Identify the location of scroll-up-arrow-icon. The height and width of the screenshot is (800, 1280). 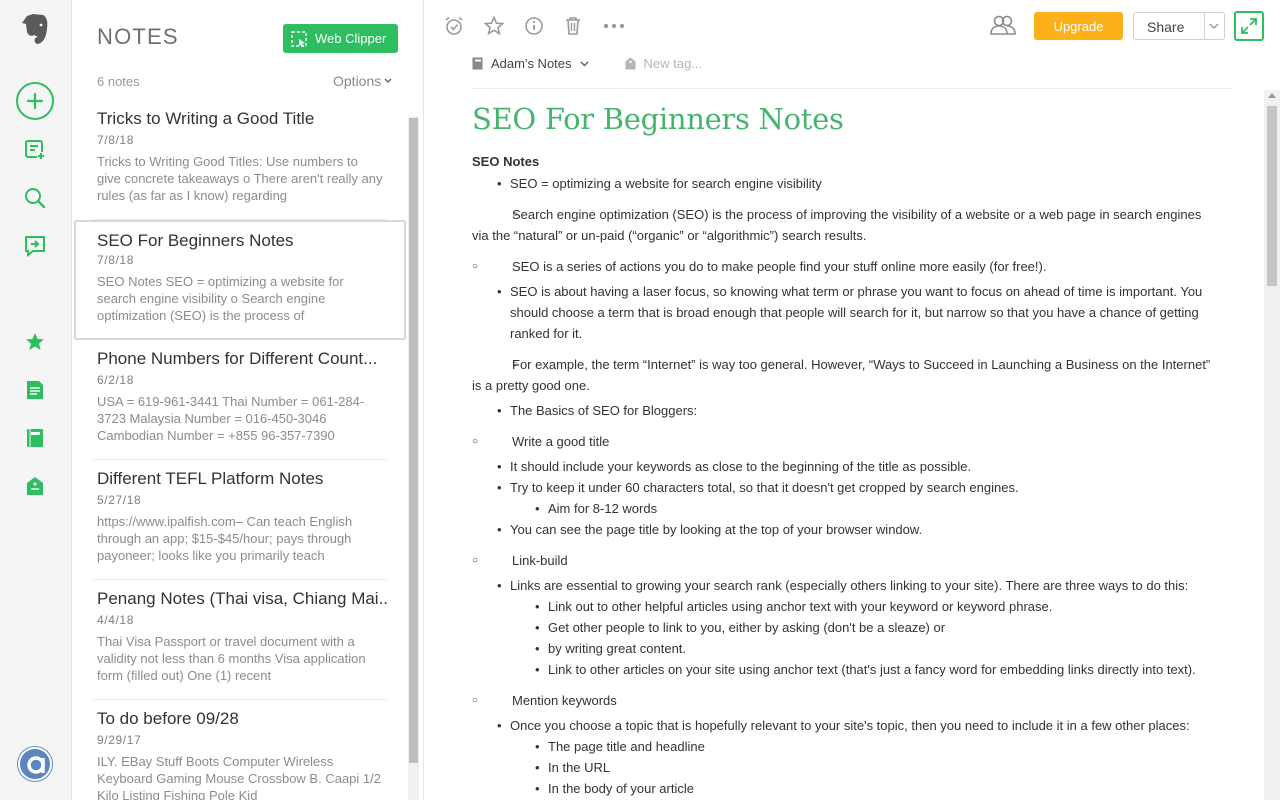
(1272, 95).